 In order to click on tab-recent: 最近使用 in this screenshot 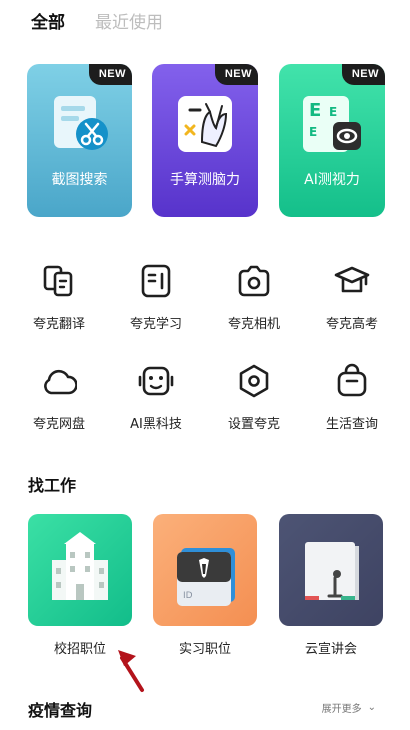, I will do `click(129, 20)`.